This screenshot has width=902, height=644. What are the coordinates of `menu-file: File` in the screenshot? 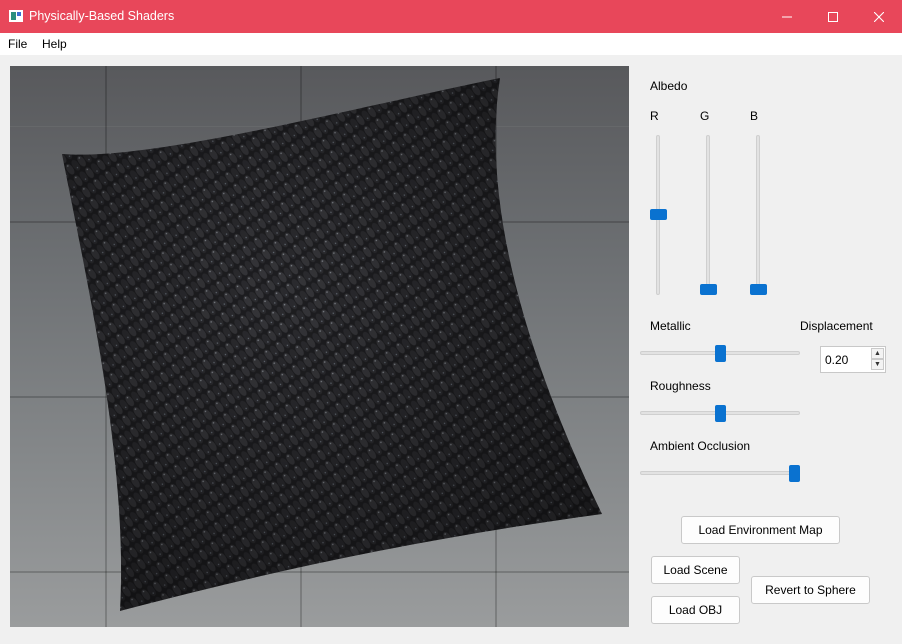 It's located at (17, 44).